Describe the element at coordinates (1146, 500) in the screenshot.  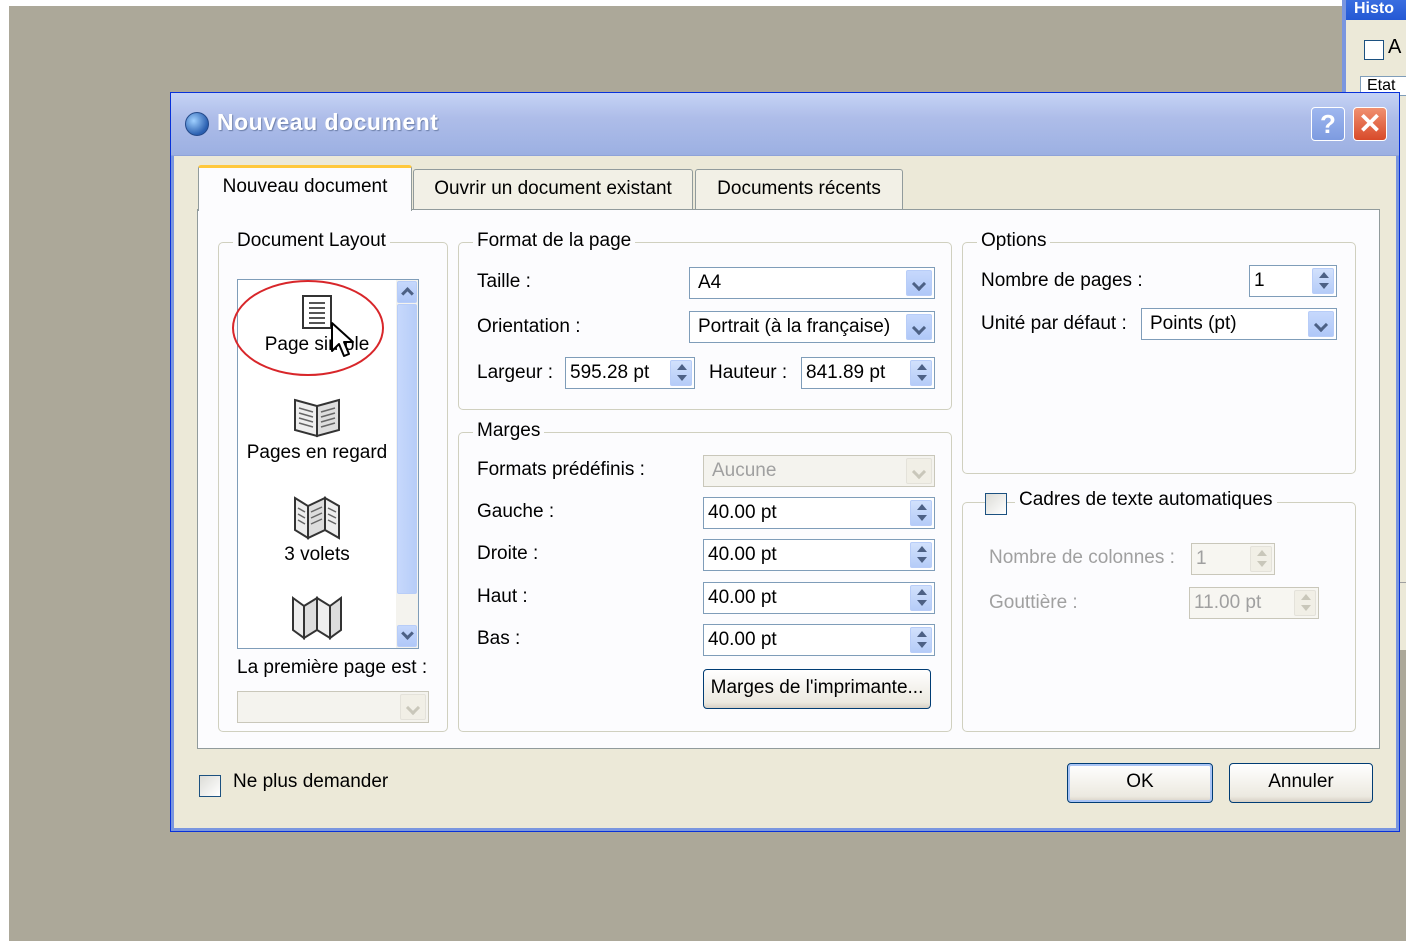
I see `text-frames-title: Cadres de texte automatiques` at that location.